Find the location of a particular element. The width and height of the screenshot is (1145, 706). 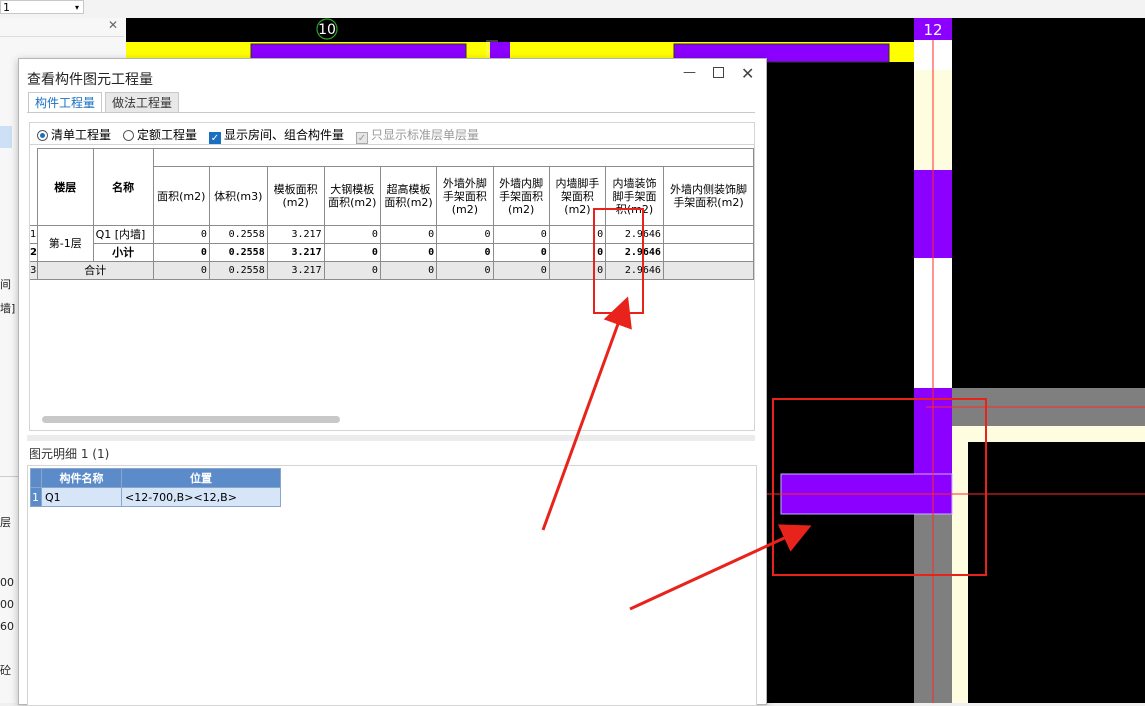

arrow-to-column is located at coordinates (586, 413).